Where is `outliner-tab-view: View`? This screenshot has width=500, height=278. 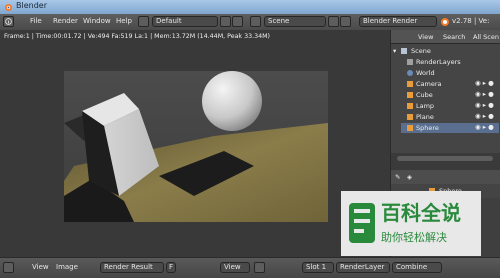 outliner-tab-view: View is located at coordinates (425, 37).